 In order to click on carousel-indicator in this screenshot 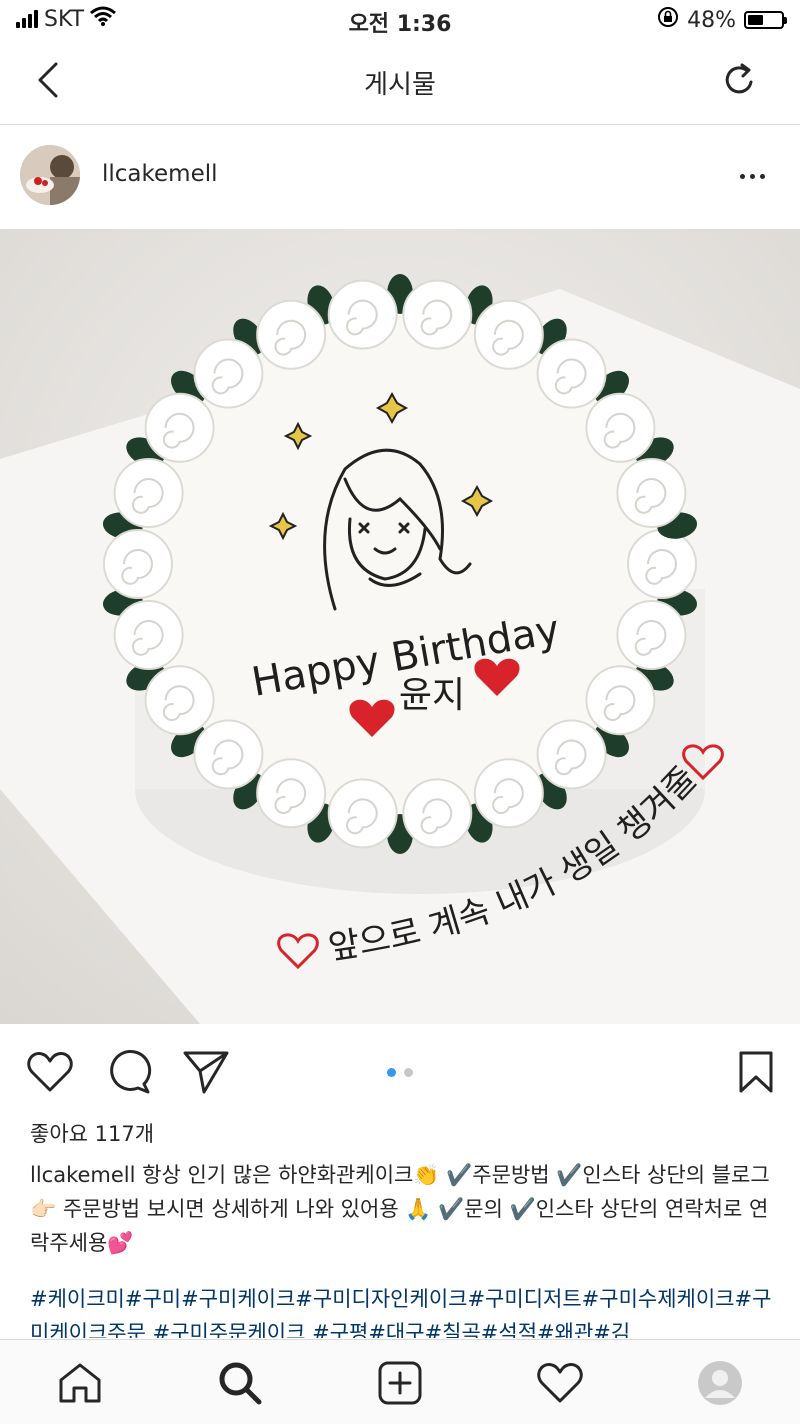, I will do `click(400, 1072)`.